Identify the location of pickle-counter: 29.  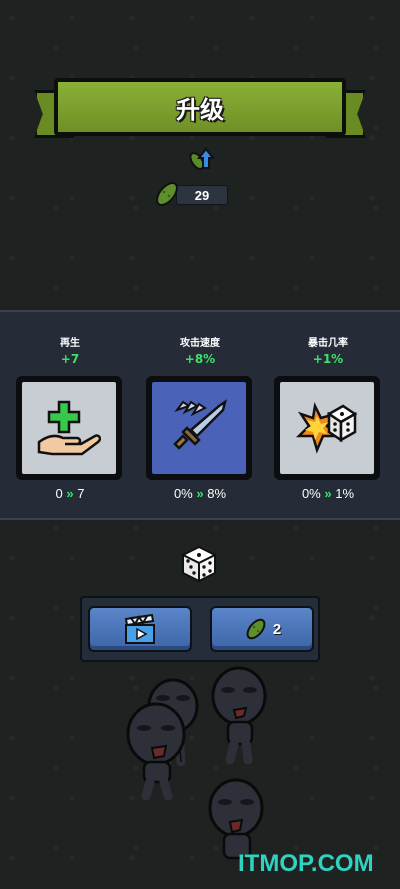
(190, 193).